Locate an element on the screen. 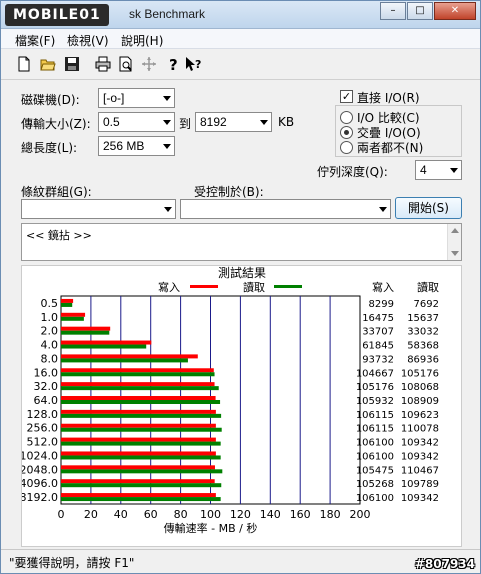 Image resolution: width=481 pixels, height=574 pixels. minimize-button: – is located at coordinates (393, 11).